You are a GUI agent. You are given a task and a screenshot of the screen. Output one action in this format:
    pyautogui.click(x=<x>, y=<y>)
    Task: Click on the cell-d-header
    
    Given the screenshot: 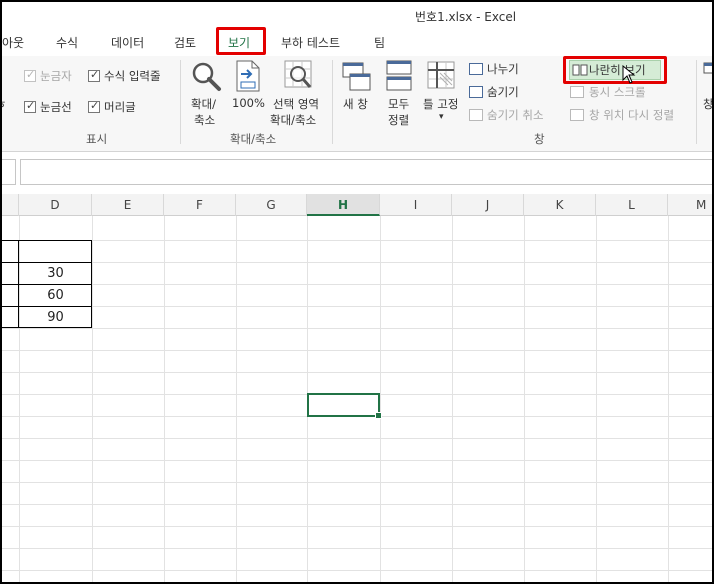 What is the action you would take?
    pyautogui.click(x=55, y=252)
    